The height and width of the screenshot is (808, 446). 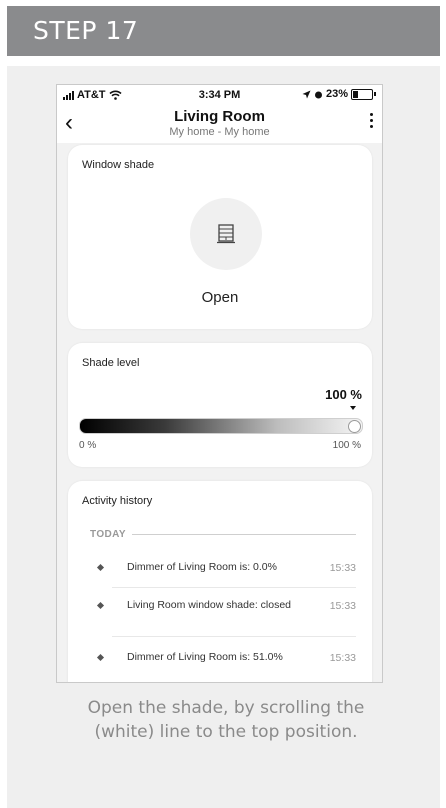 I want to click on activity-history-title: Activity history, so click(x=117, y=501).